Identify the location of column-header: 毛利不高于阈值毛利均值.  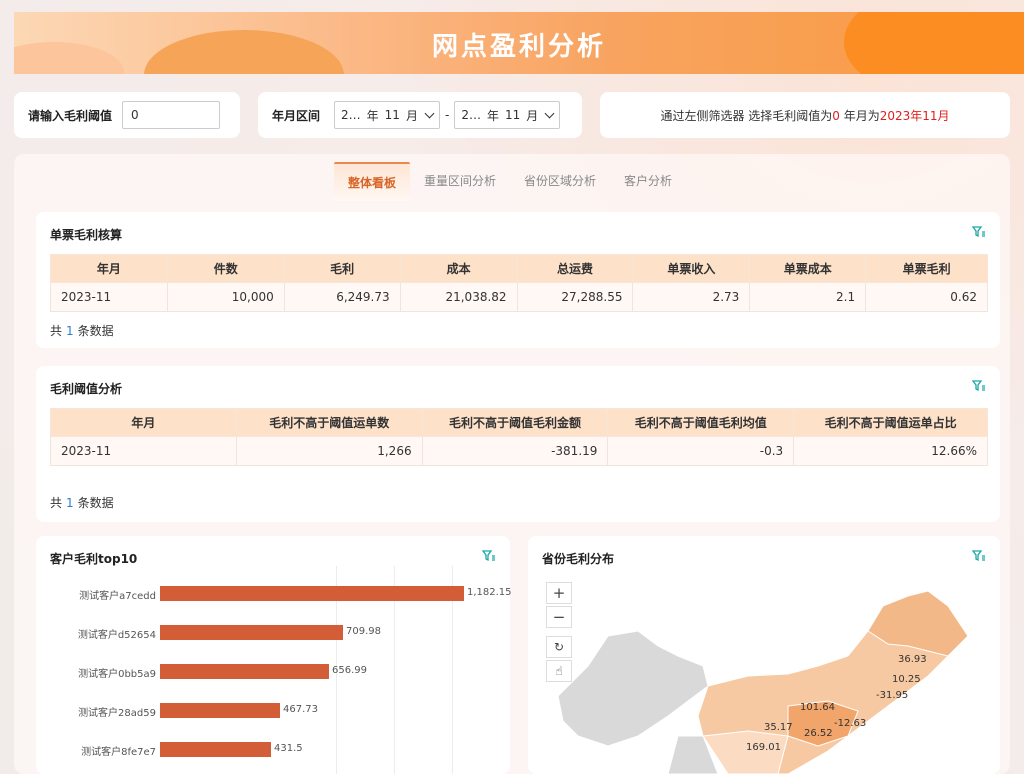
(701, 422).